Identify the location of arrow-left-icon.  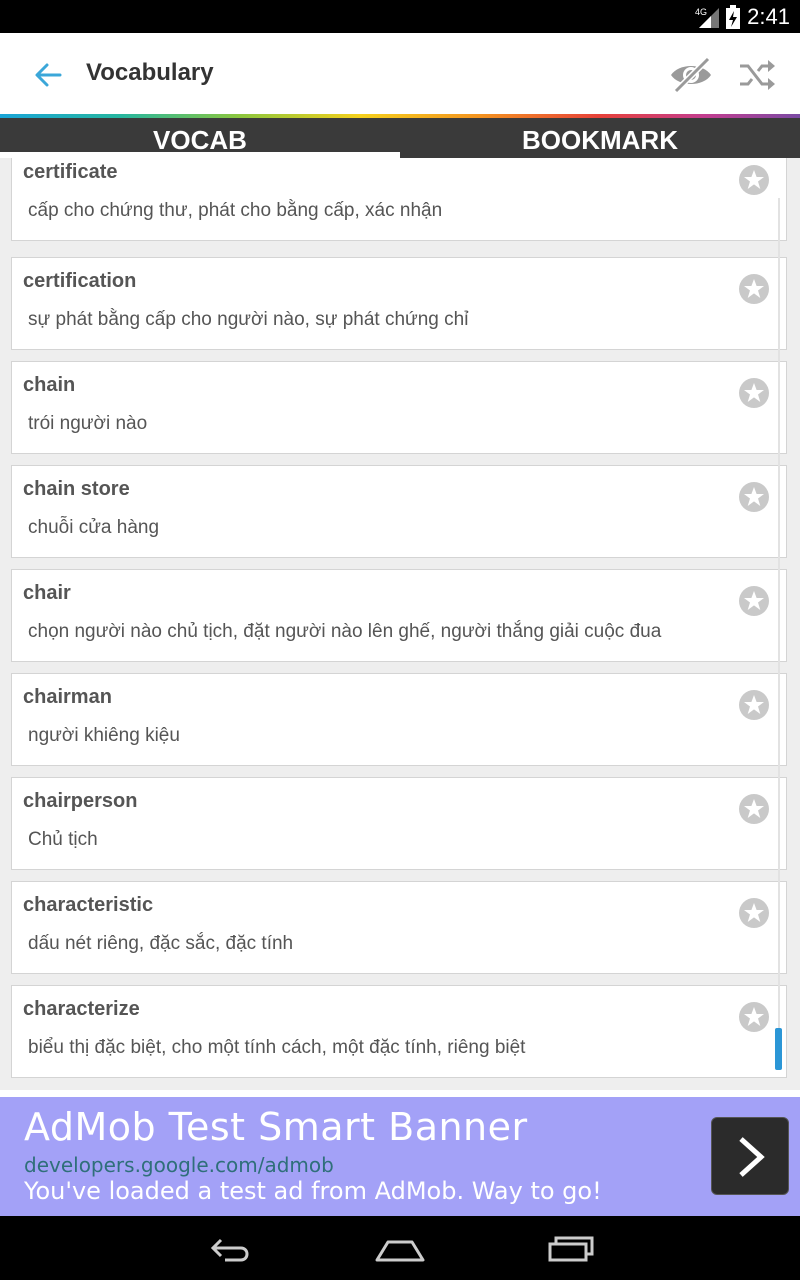
(48, 75).